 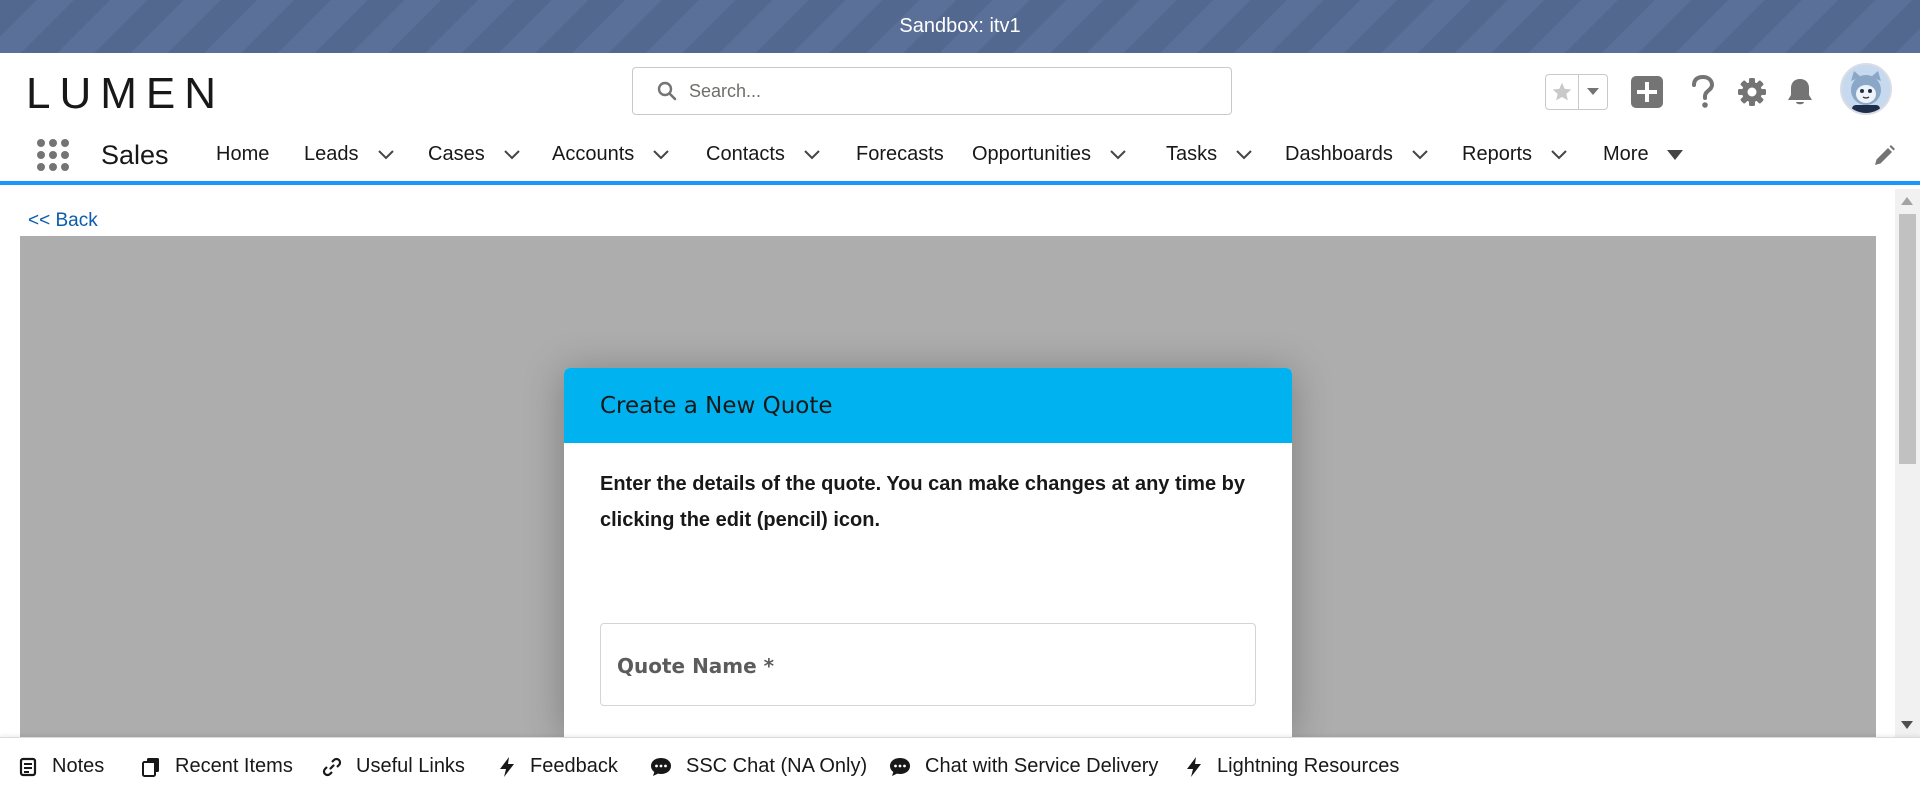 I want to click on nav-item-label: Dashboards, so click(x=1339, y=154).